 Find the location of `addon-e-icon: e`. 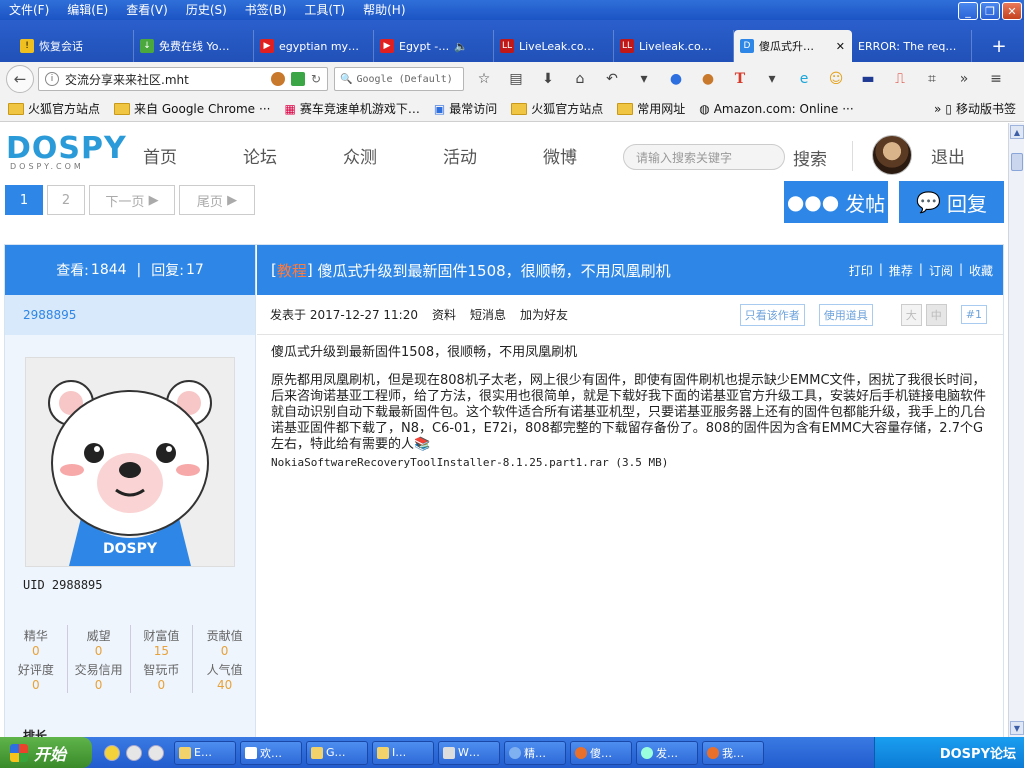

addon-e-icon: e is located at coordinates (804, 79).